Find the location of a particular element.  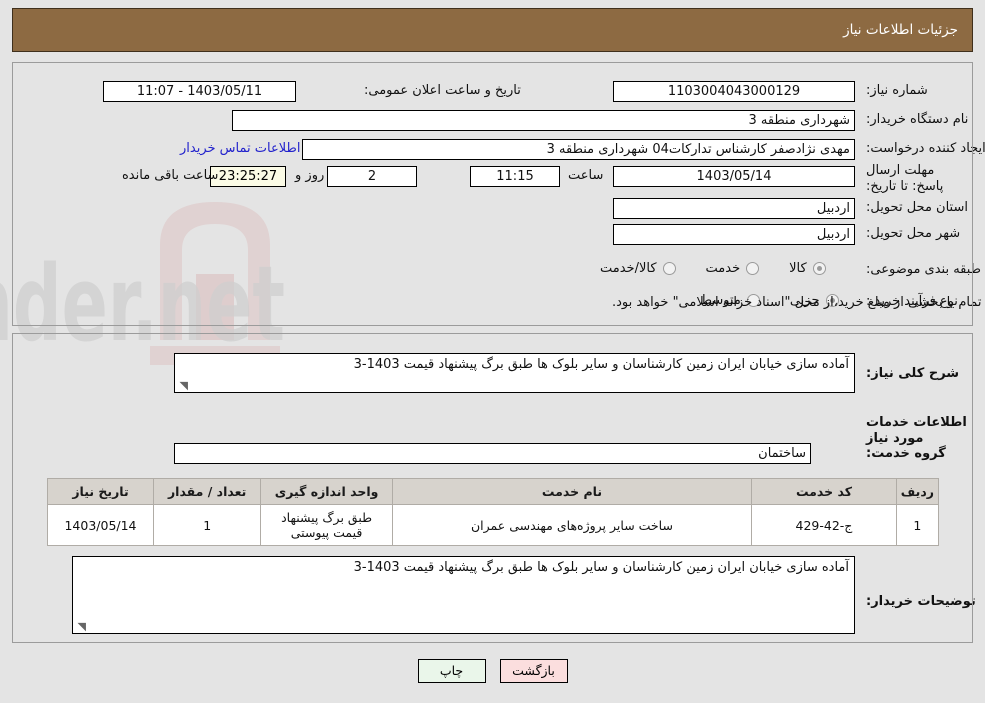

cell-quantity: 1 is located at coordinates (207, 525).